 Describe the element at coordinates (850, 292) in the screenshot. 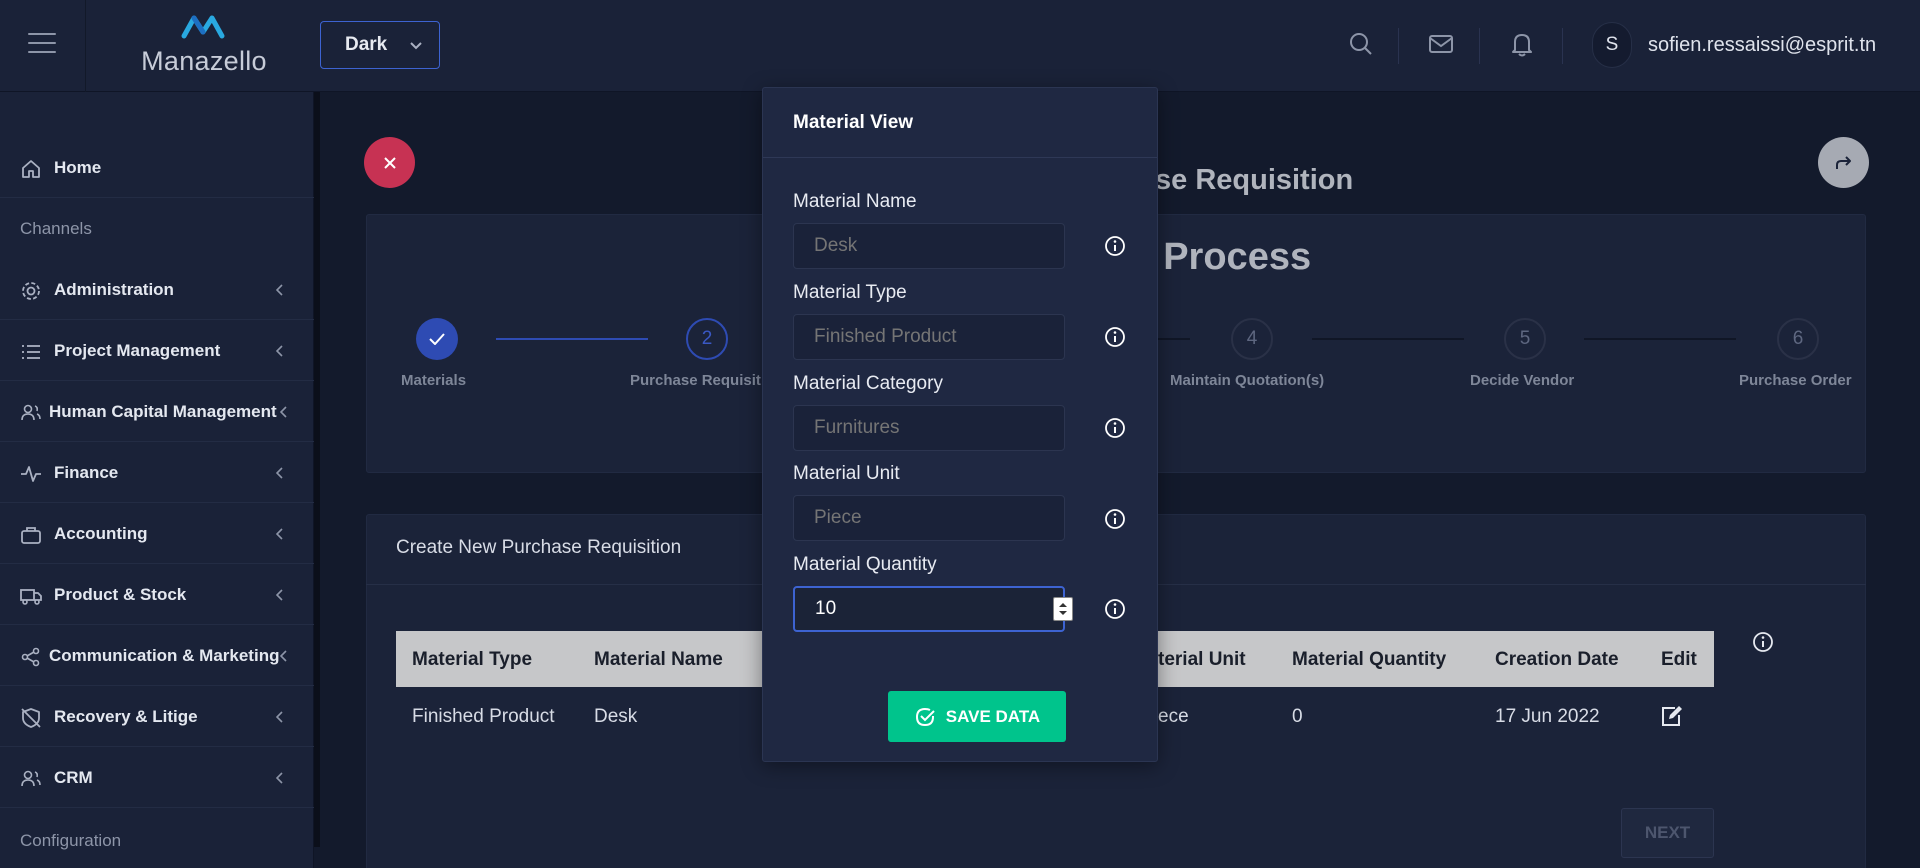

I see `material-type-label: Material Type` at that location.